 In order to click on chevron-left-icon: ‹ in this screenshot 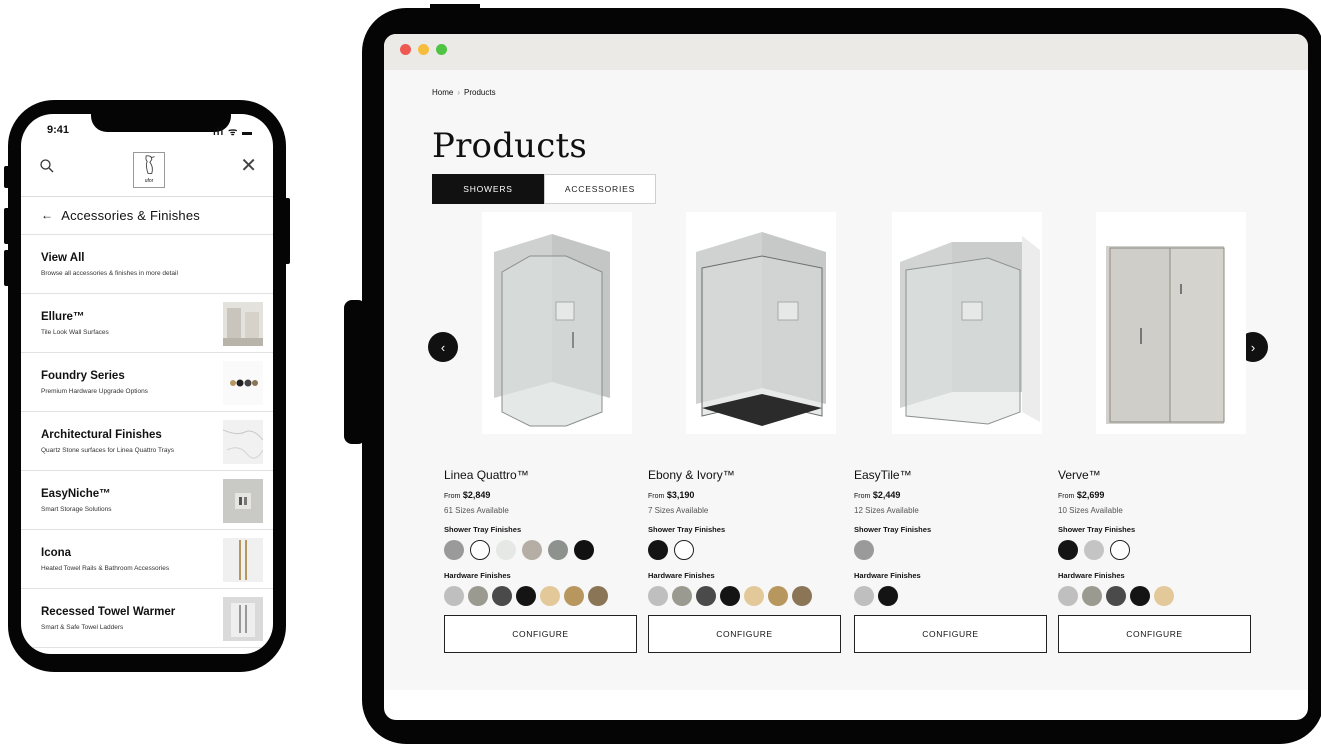, I will do `click(443, 347)`.